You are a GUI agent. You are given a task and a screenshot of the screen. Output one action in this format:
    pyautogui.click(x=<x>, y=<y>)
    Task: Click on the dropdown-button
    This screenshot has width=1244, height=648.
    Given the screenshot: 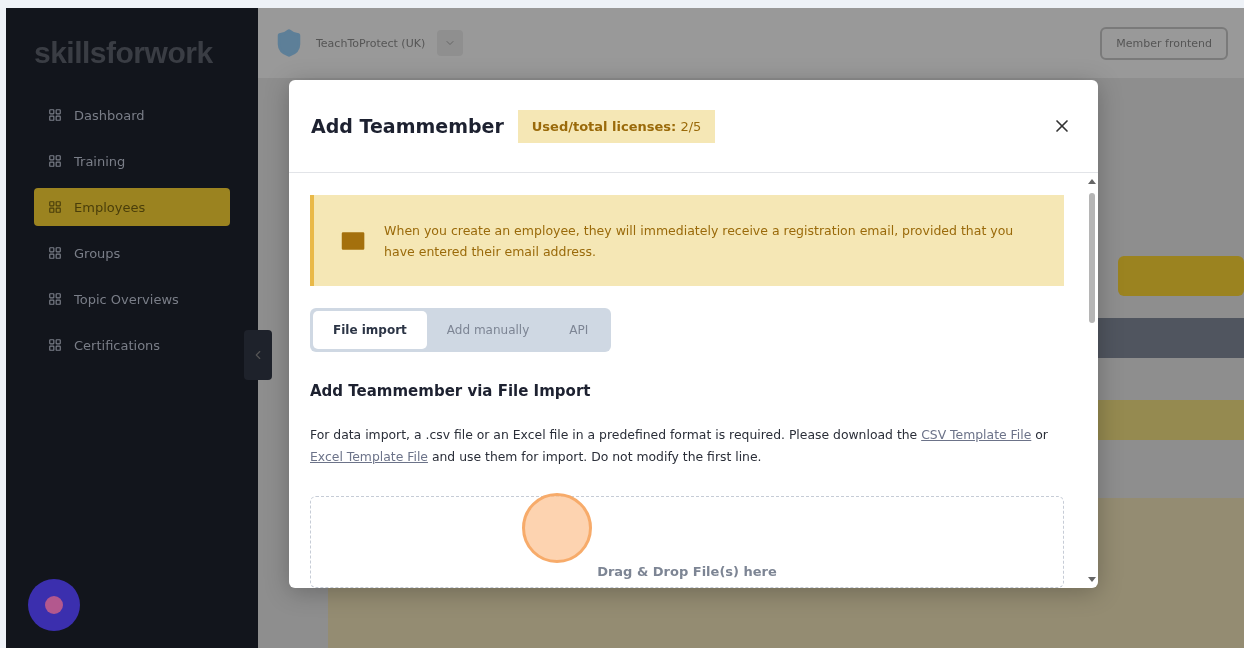 What is the action you would take?
    pyautogui.click(x=450, y=43)
    